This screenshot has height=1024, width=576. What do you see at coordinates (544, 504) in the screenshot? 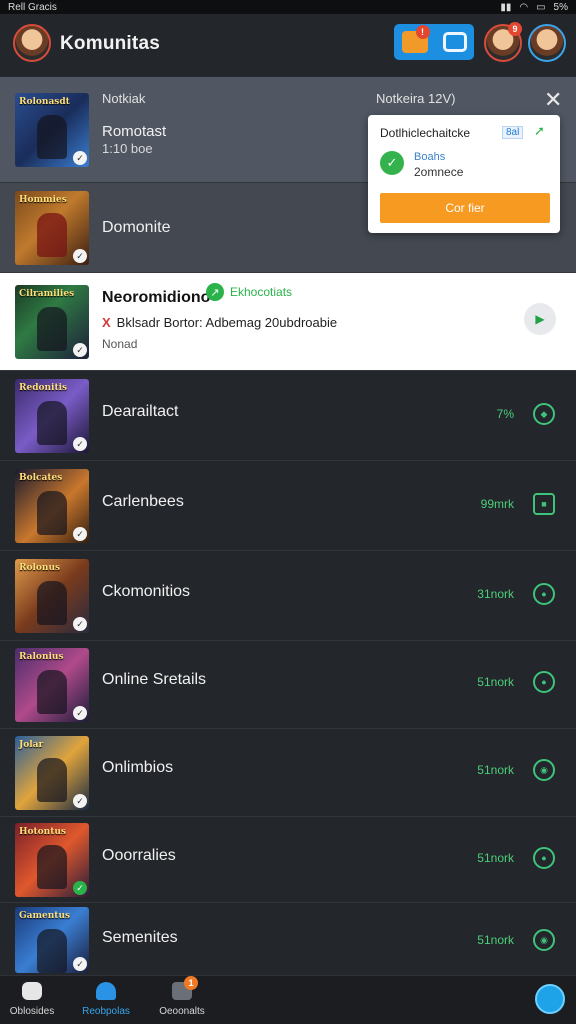
I see `bag-icon: ■` at bounding box center [544, 504].